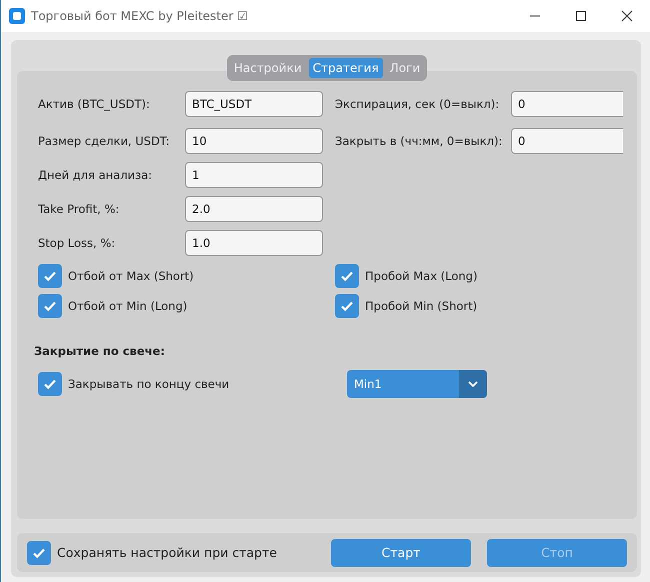  What do you see at coordinates (131, 276) in the screenshot?
I see `checkbox-label: Отбой от Max (Short)` at bounding box center [131, 276].